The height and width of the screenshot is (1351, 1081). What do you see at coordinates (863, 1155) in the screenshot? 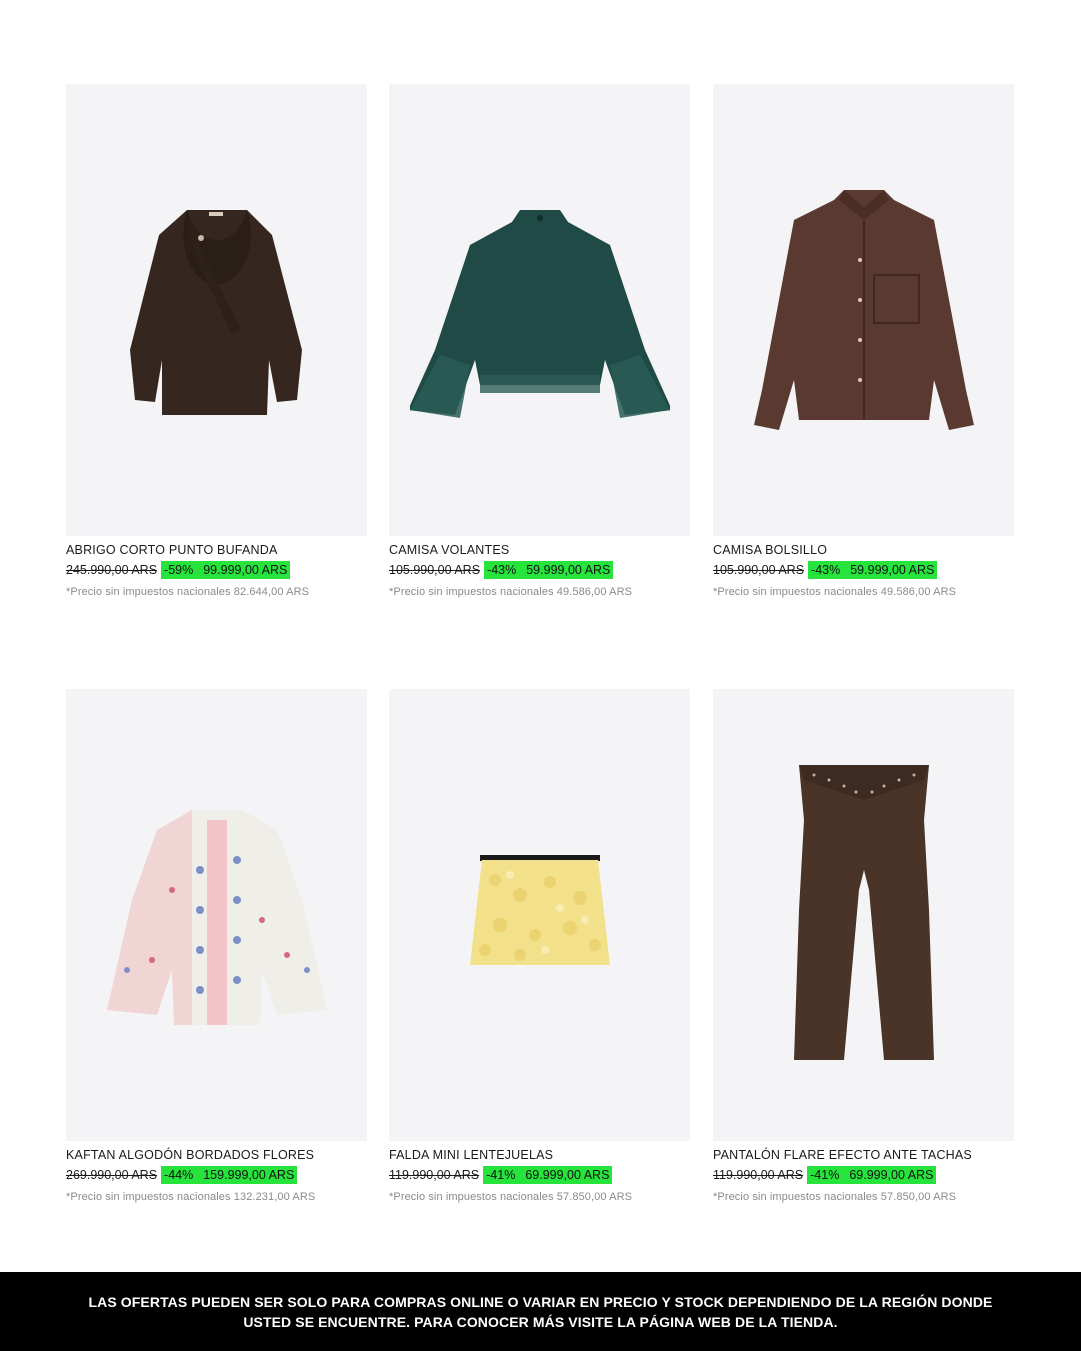
I see `product-name: PANTALÓN FLARE EFECTO ANTE TACHAS` at bounding box center [863, 1155].